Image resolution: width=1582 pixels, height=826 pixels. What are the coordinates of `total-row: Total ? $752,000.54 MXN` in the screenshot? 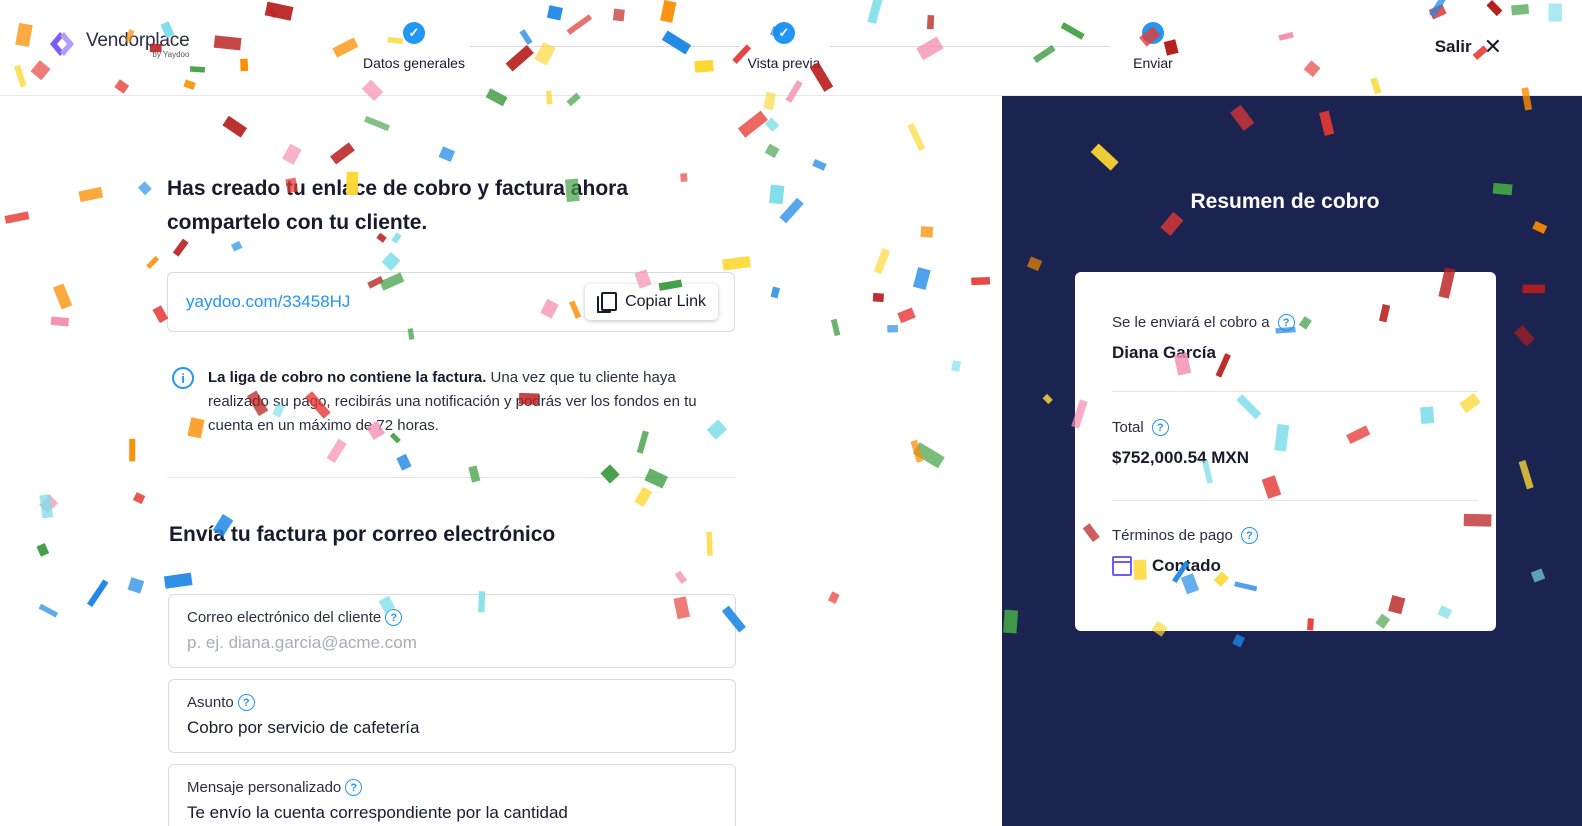 It's located at (1295, 443).